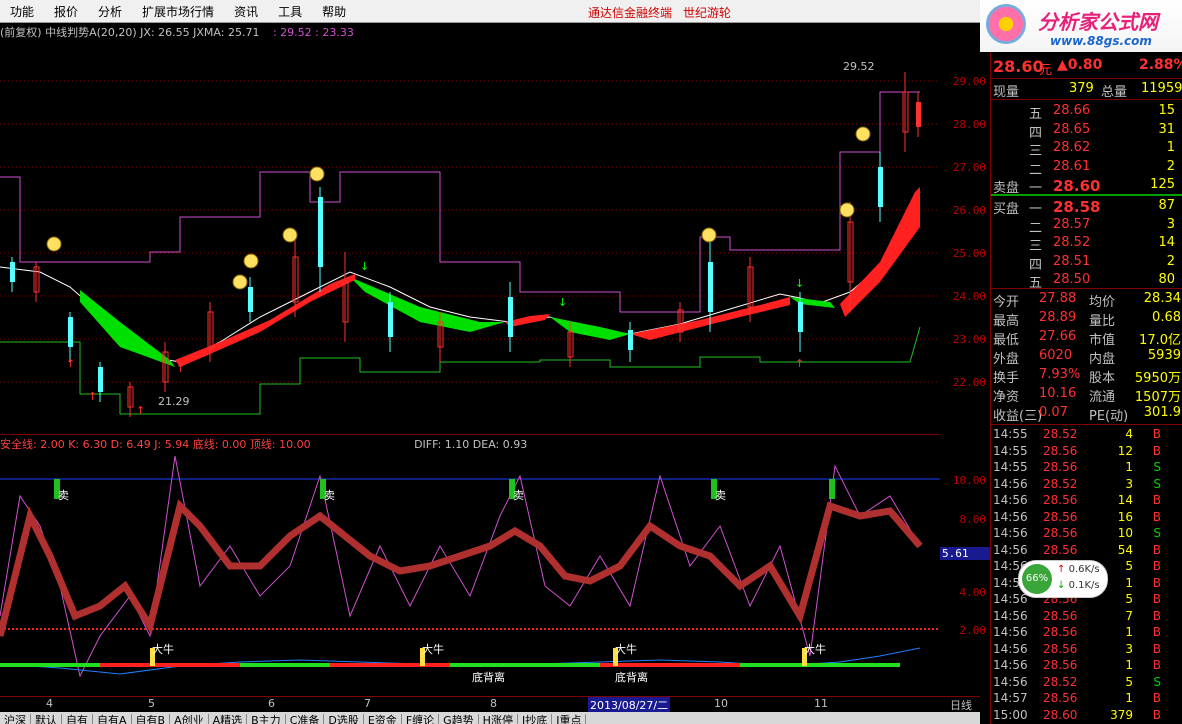 Image resolution: width=1182 pixels, height=724 pixels. What do you see at coordinates (1129, 483) in the screenshot?
I see `tick-volume: 3` at bounding box center [1129, 483].